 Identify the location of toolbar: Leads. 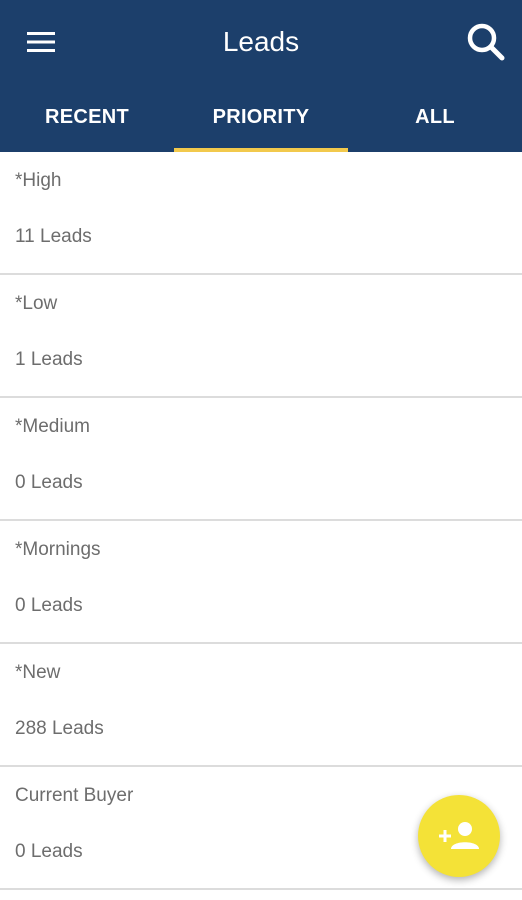
(261, 43).